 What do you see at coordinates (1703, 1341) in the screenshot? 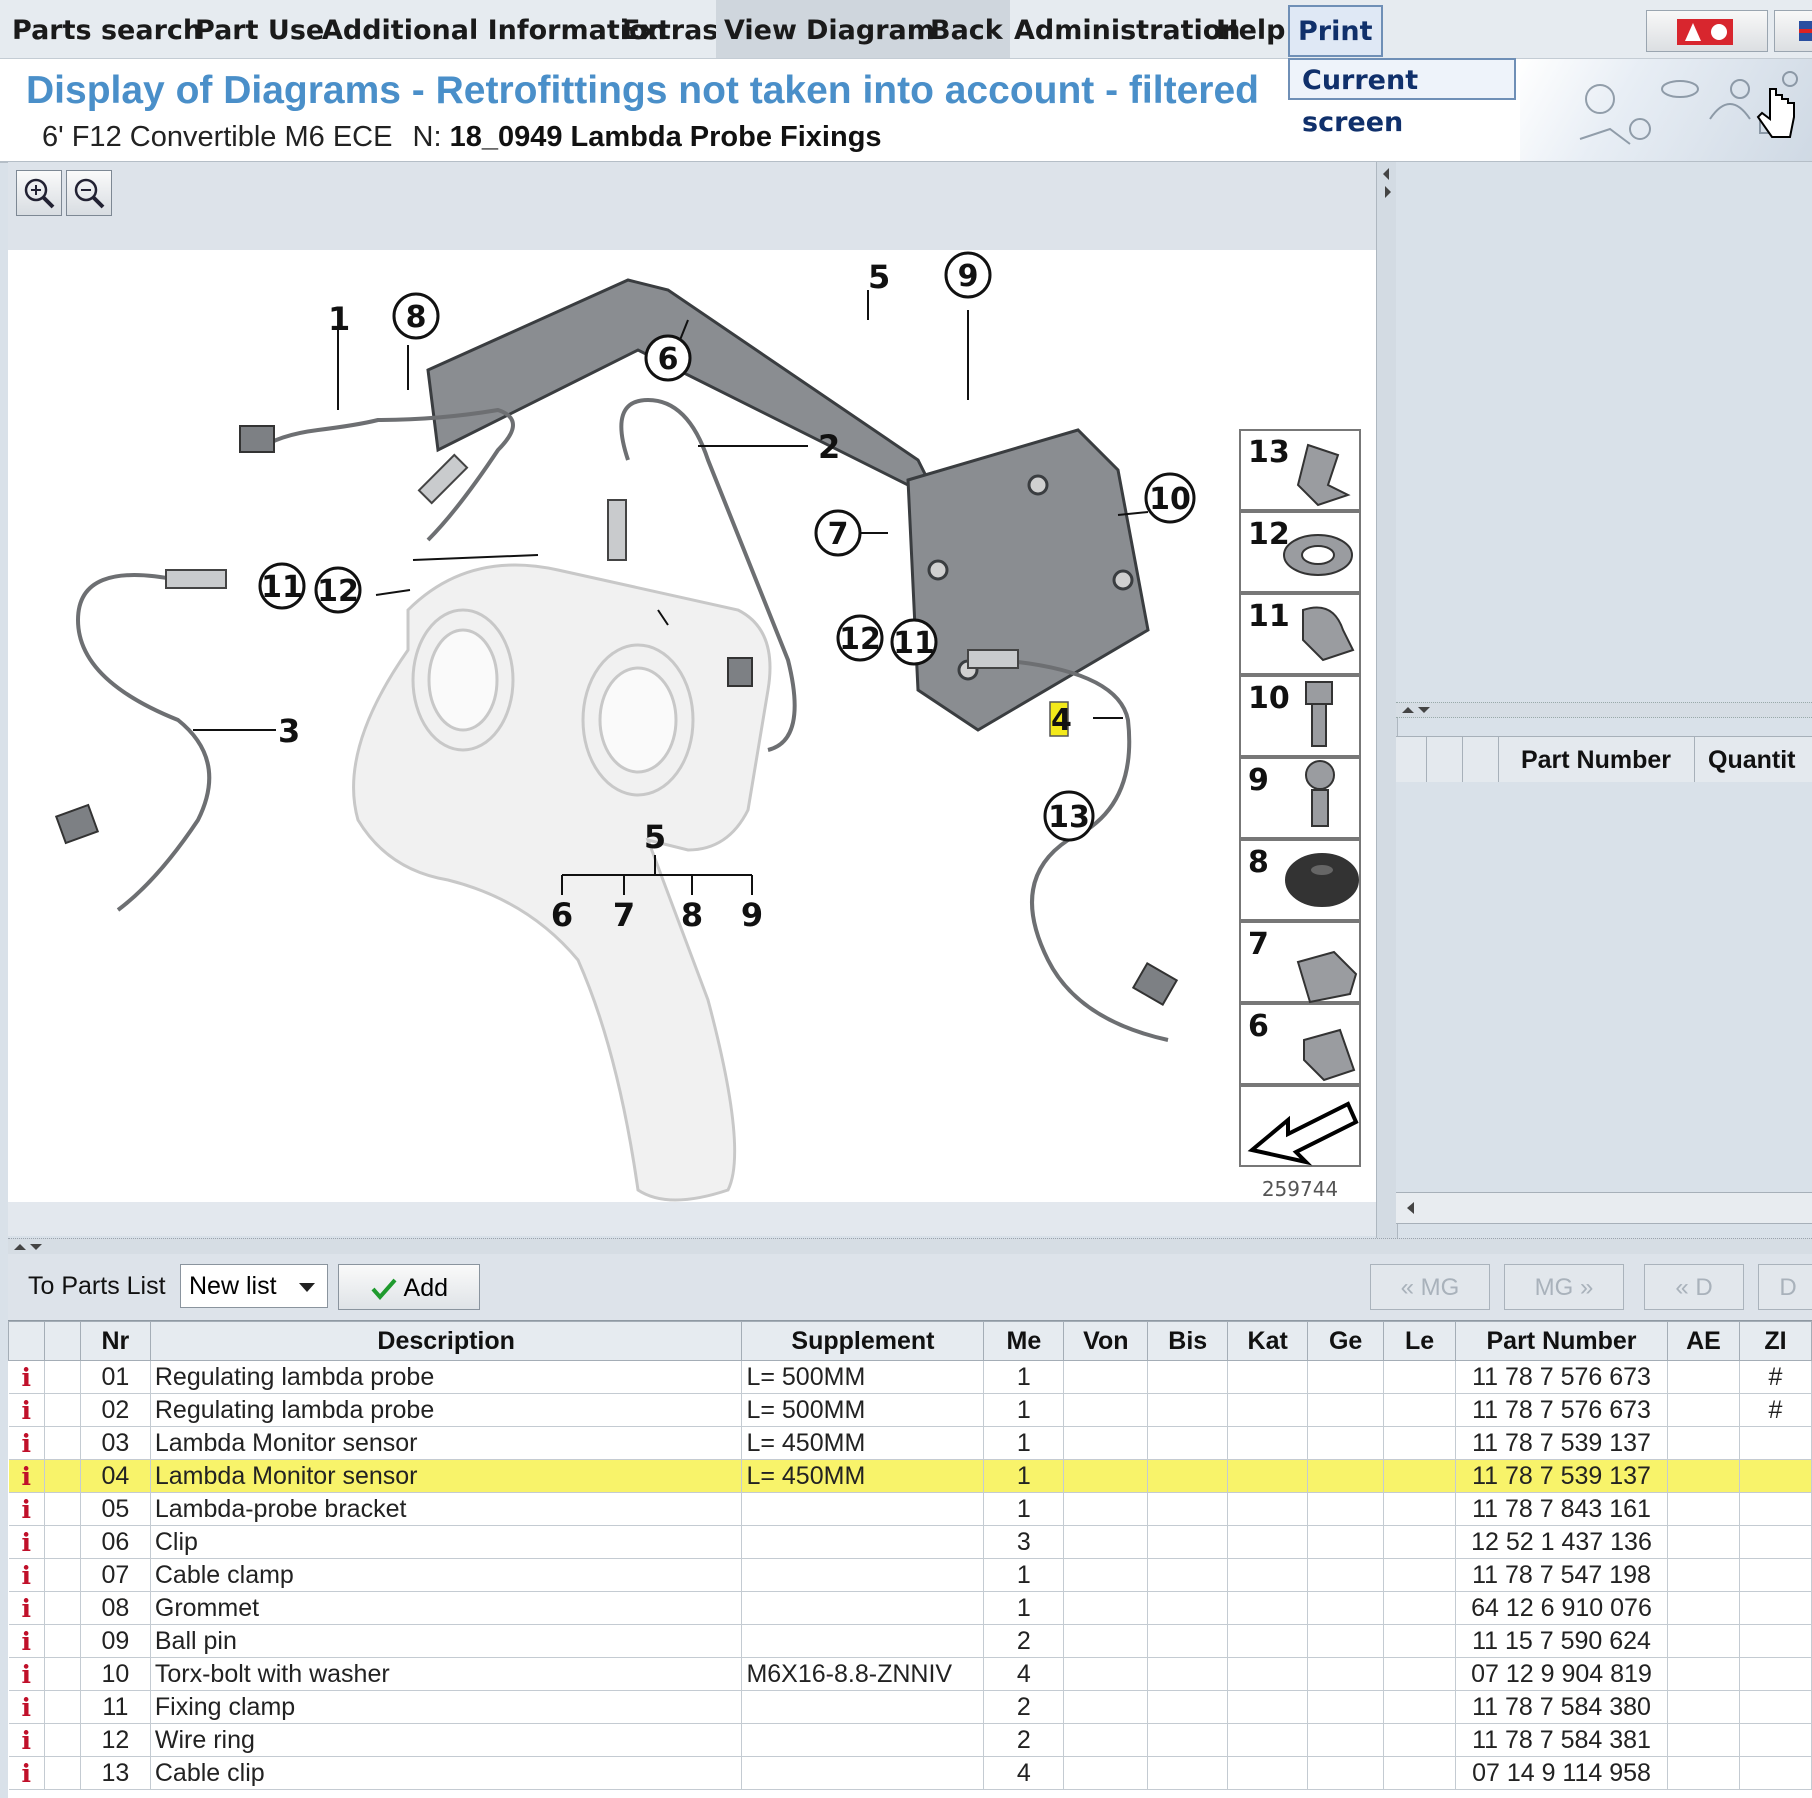
I see `col-ae: AE` at bounding box center [1703, 1341].